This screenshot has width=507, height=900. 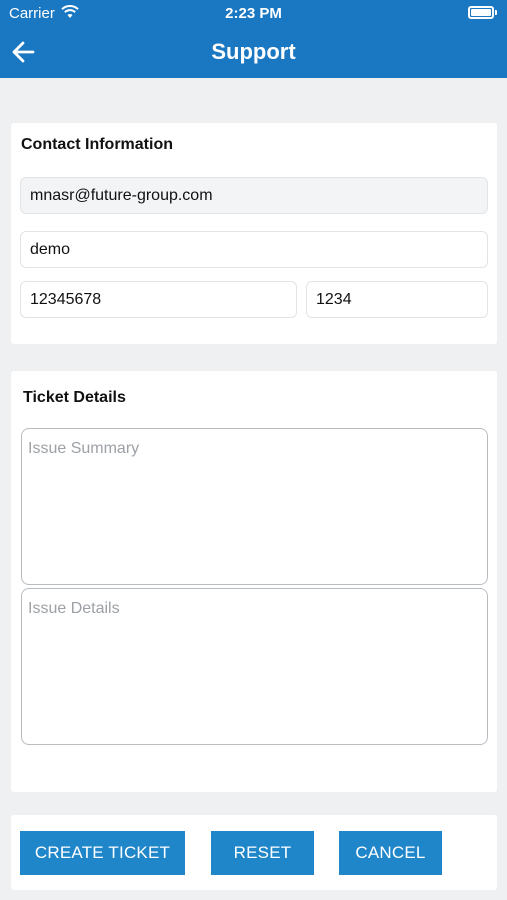 I want to click on navigation-bar: Support, so click(x=253, y=52).